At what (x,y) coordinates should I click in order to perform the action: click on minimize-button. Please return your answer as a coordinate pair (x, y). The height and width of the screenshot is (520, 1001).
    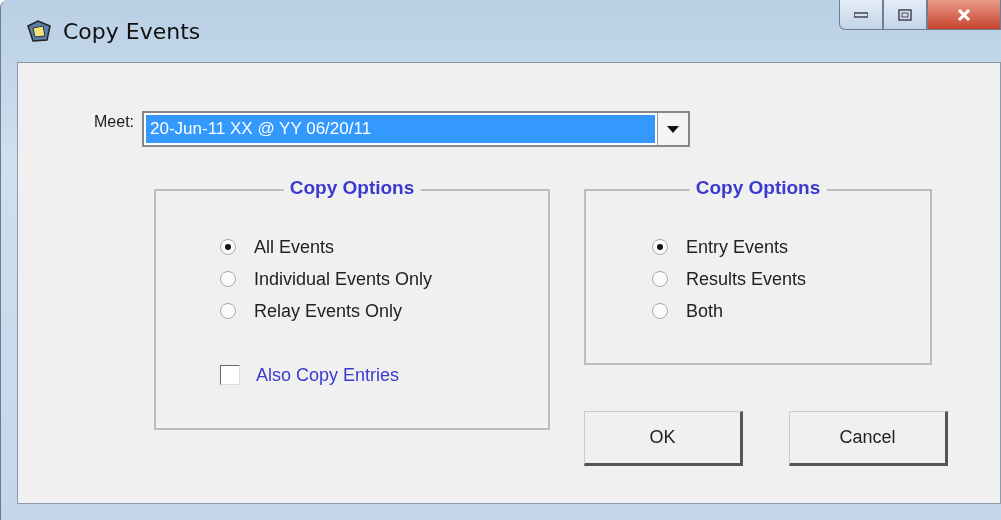
    Looking at the image, I should click on (861, 15).